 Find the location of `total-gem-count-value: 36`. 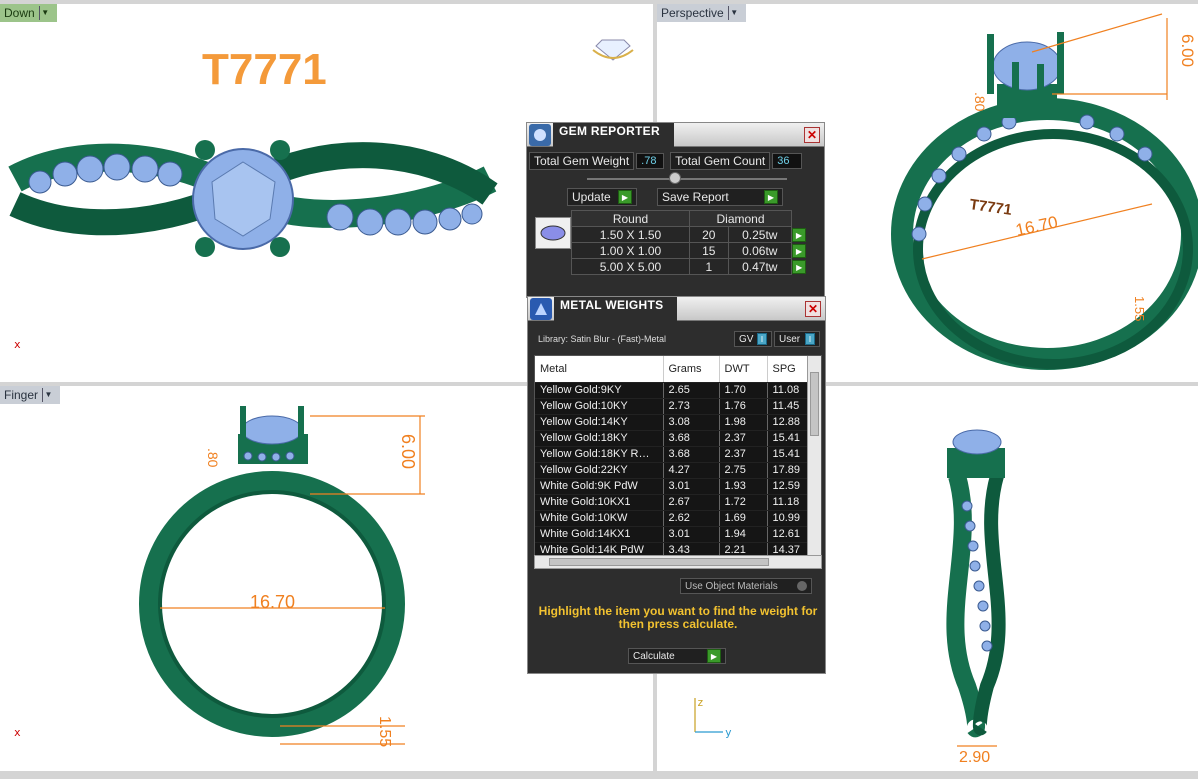

total-gem-count-value: 36 is located at coordinates (787, 161).